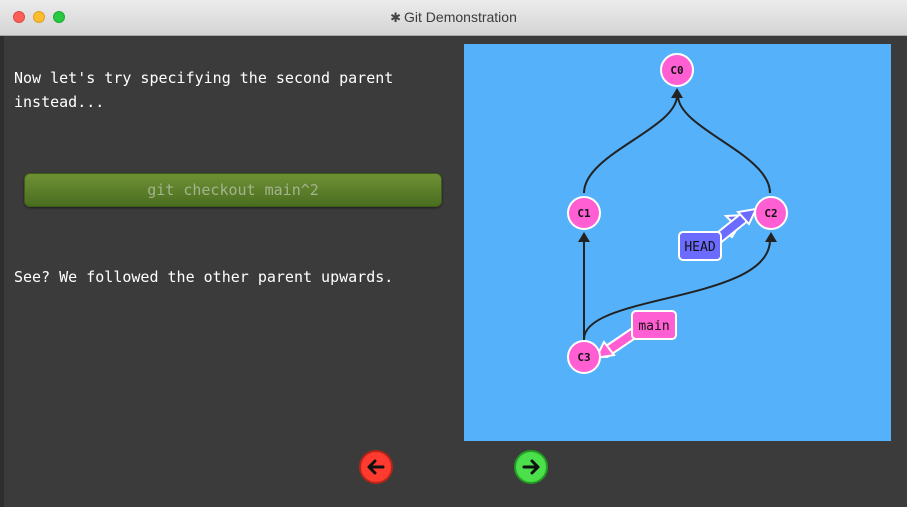  I want to click on commit-c2: C2, so click(771, 213).